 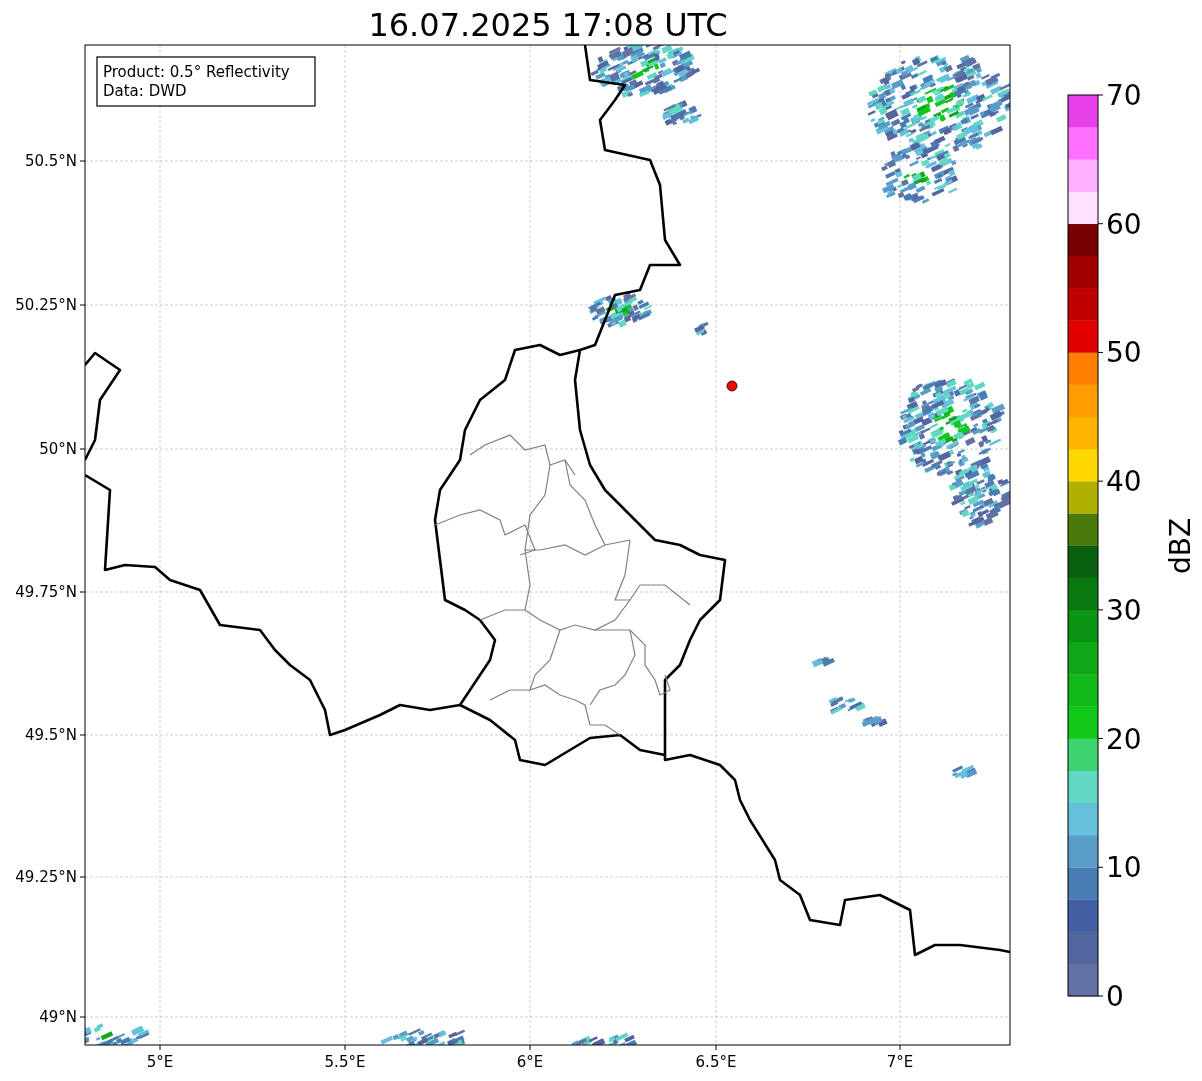 I want to click on axis-tick-label: 49°N, so click(x=58, y=1017).